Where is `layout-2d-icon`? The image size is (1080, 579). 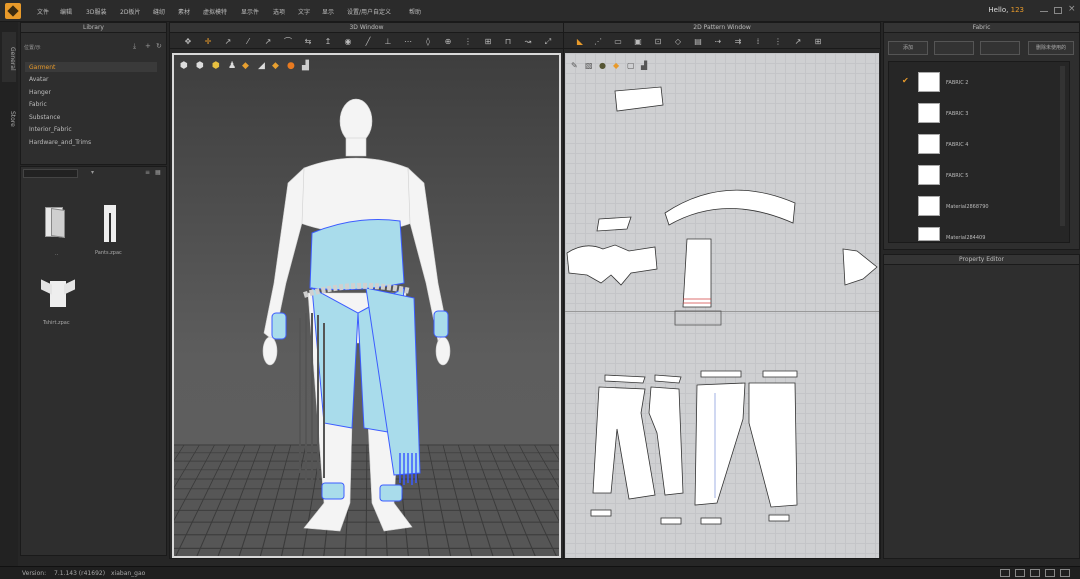
layout-2d-icon is located at coordinates (1035, 573).